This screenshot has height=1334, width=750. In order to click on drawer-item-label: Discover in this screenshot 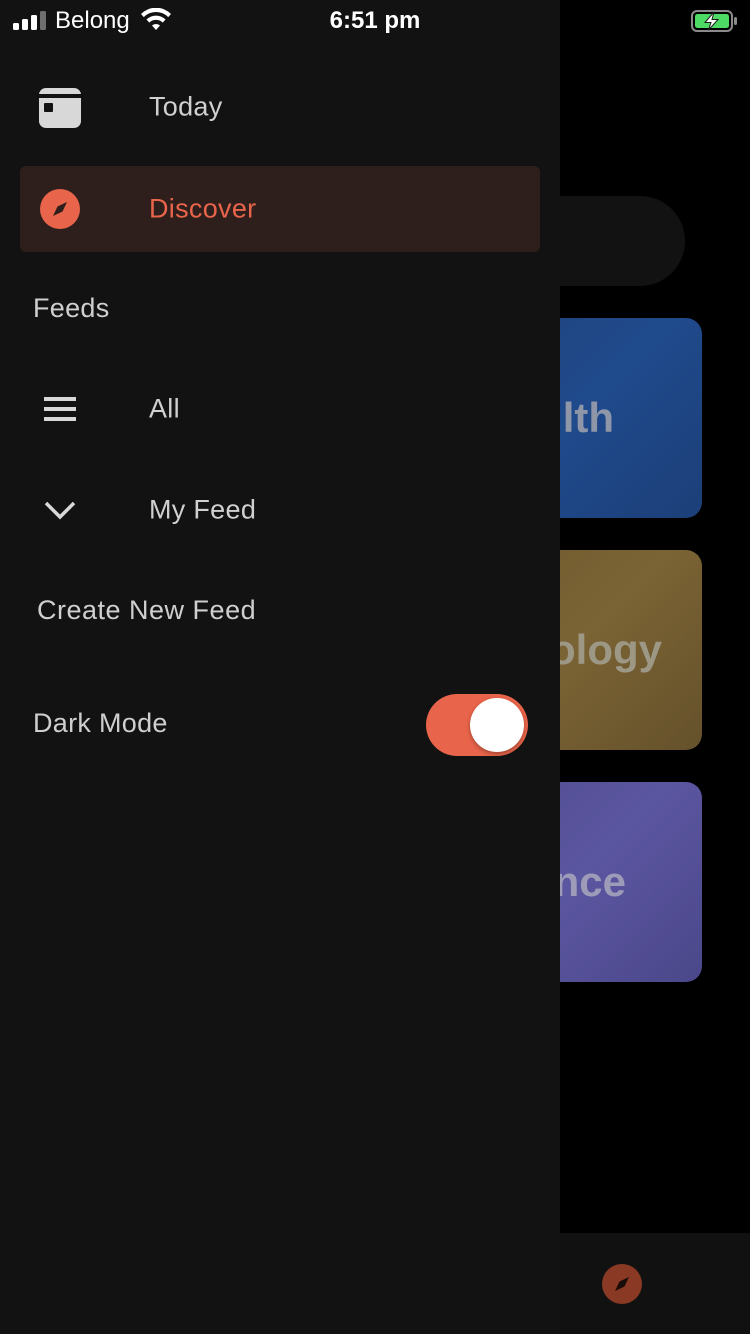, I will do `click(203, 208)`.